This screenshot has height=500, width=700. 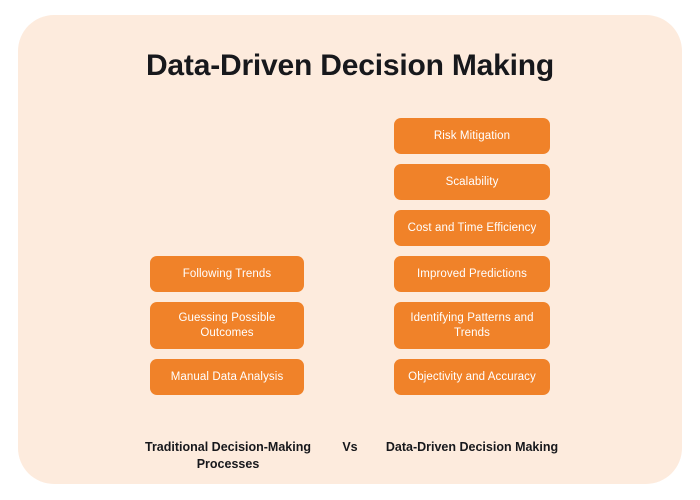 What do you see at coordinates (472, 228) in the screenshot?
I see `list-item: Cost and Time Efficiency` at bounding box center [472, 228].